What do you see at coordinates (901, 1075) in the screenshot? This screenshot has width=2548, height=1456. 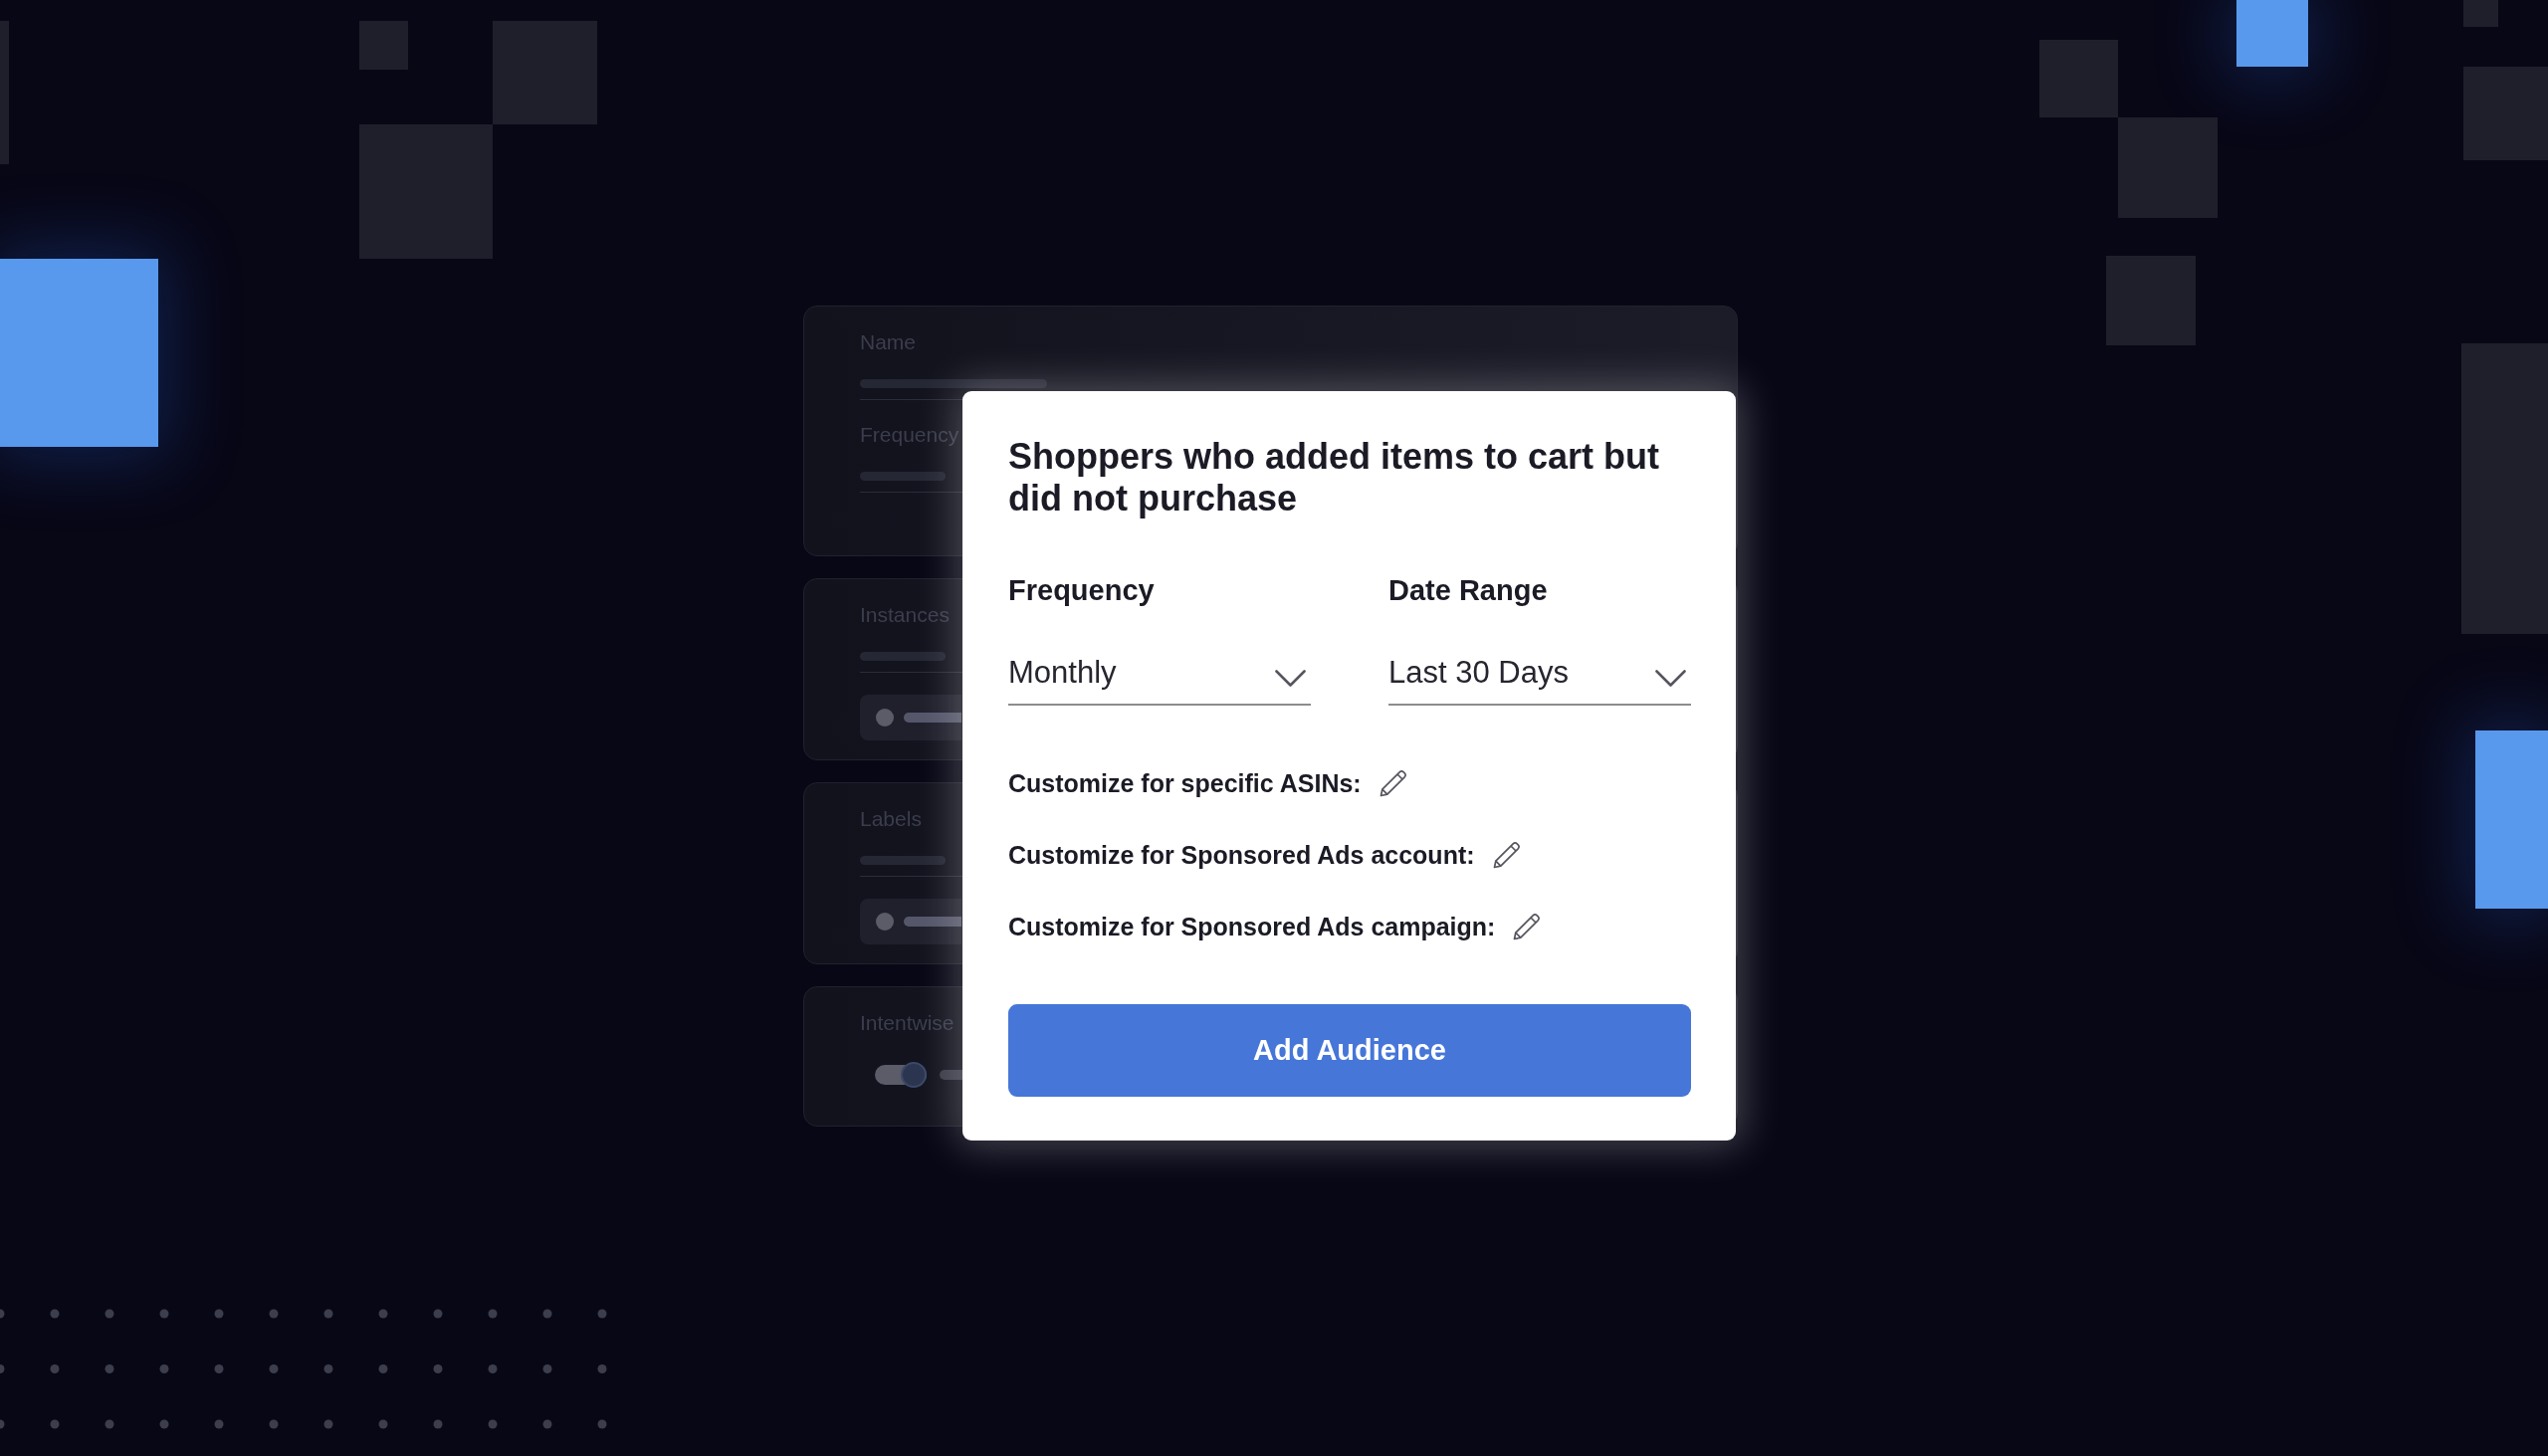 I see `toggle-switch` at bounding box center [901, 1075].